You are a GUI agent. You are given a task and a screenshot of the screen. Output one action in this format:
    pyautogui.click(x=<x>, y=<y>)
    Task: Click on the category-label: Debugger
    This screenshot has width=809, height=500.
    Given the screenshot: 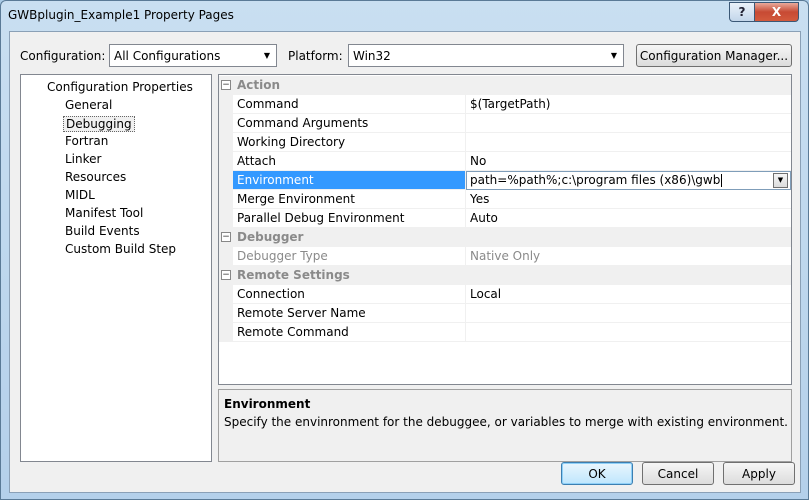 What is the action you would take?
    pyautogui.click(x=270, y=237)
    